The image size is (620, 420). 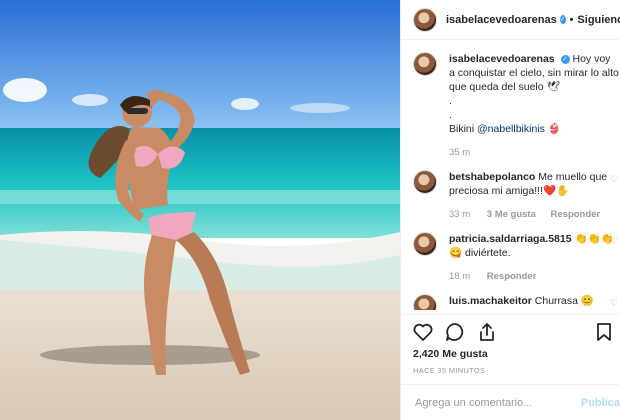 What do you see at coordinates (449, 370) in the screenshot?
I see `post-time: HACE 35 MINUTOS` at bounding box center [449, 370].